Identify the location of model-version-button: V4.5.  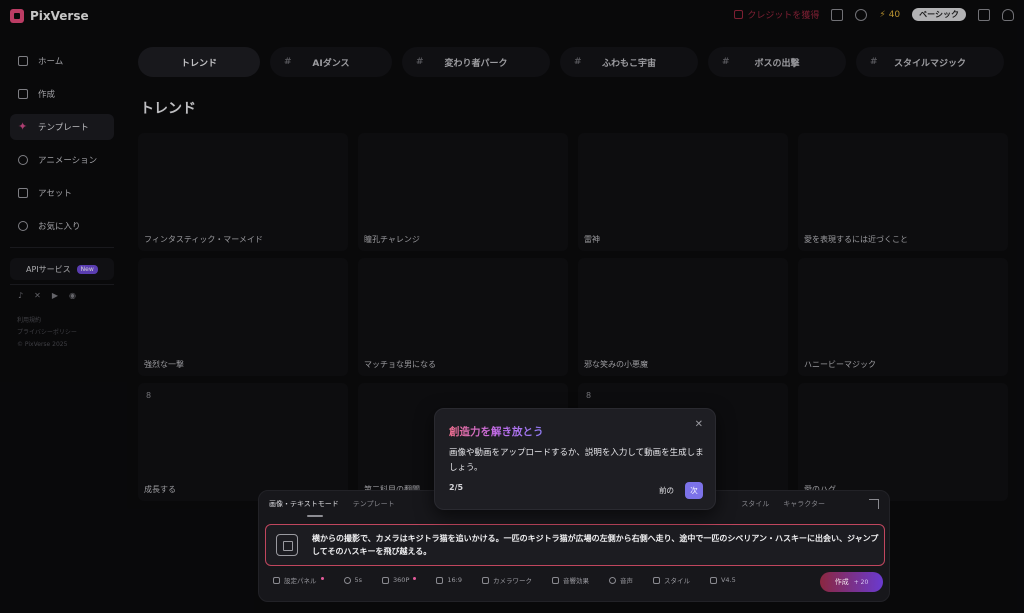
(722, 580).